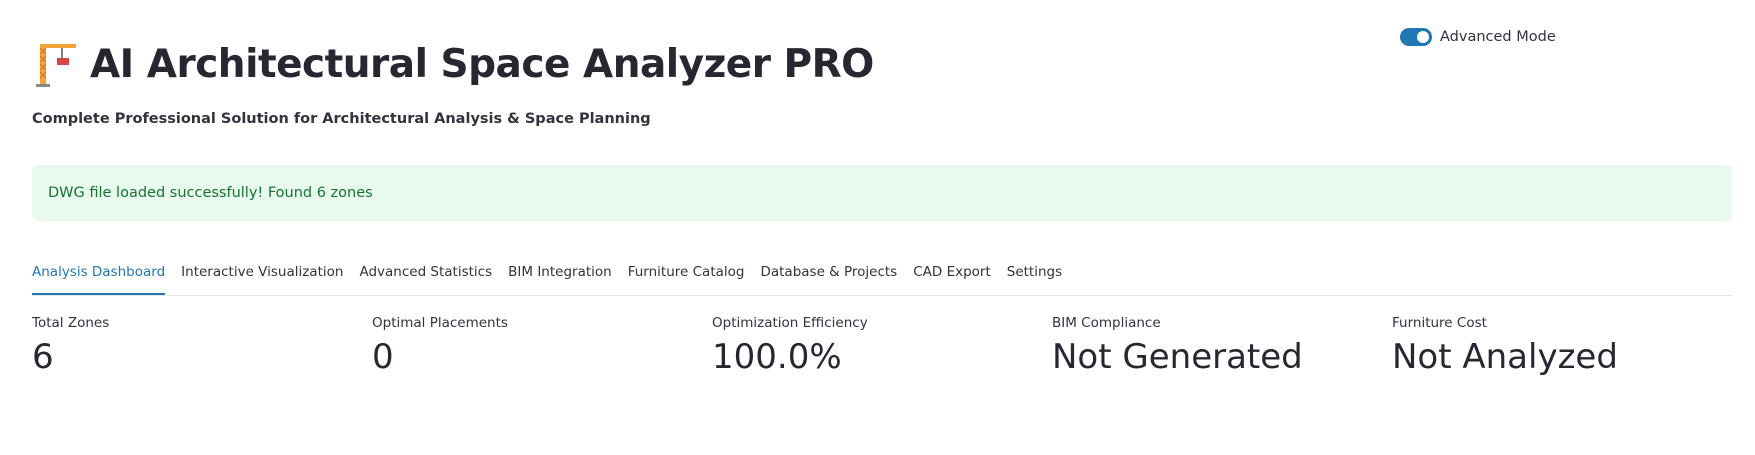 This screenshot has height=455, width=1755. I want to click on tab-settings: Settings, so click(1034, 275).